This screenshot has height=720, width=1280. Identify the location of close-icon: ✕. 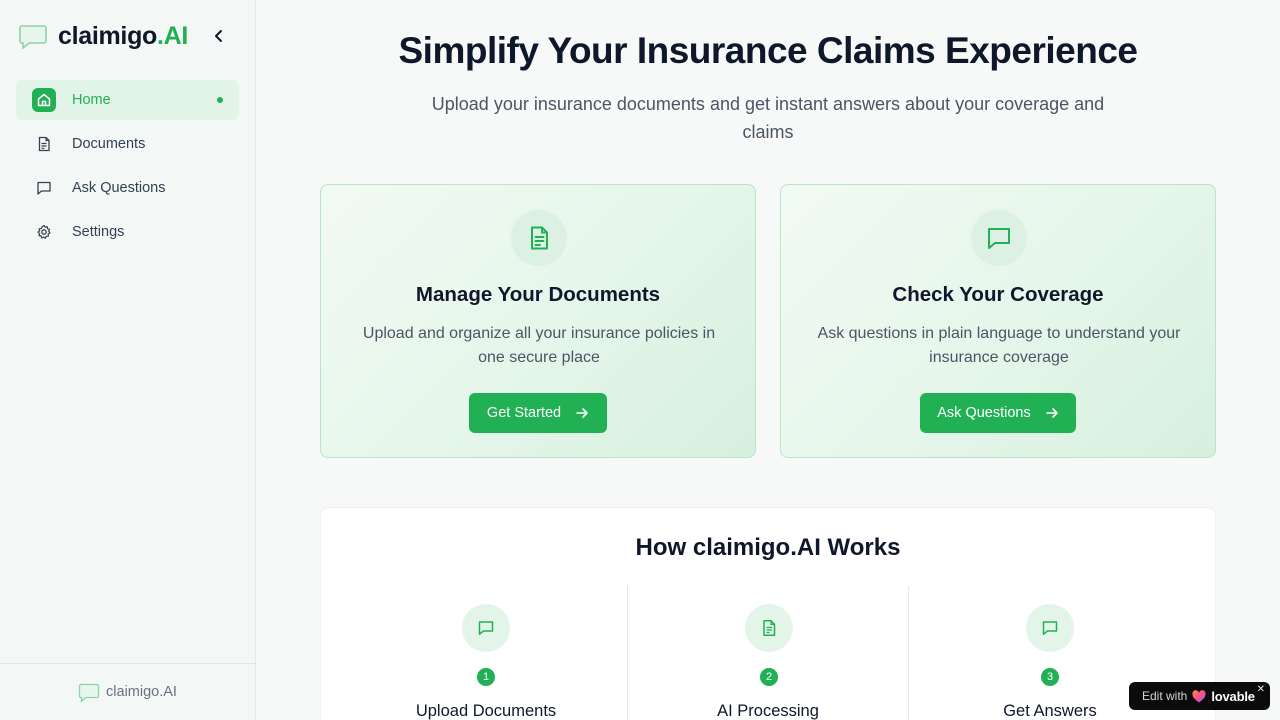
(1261, 689).